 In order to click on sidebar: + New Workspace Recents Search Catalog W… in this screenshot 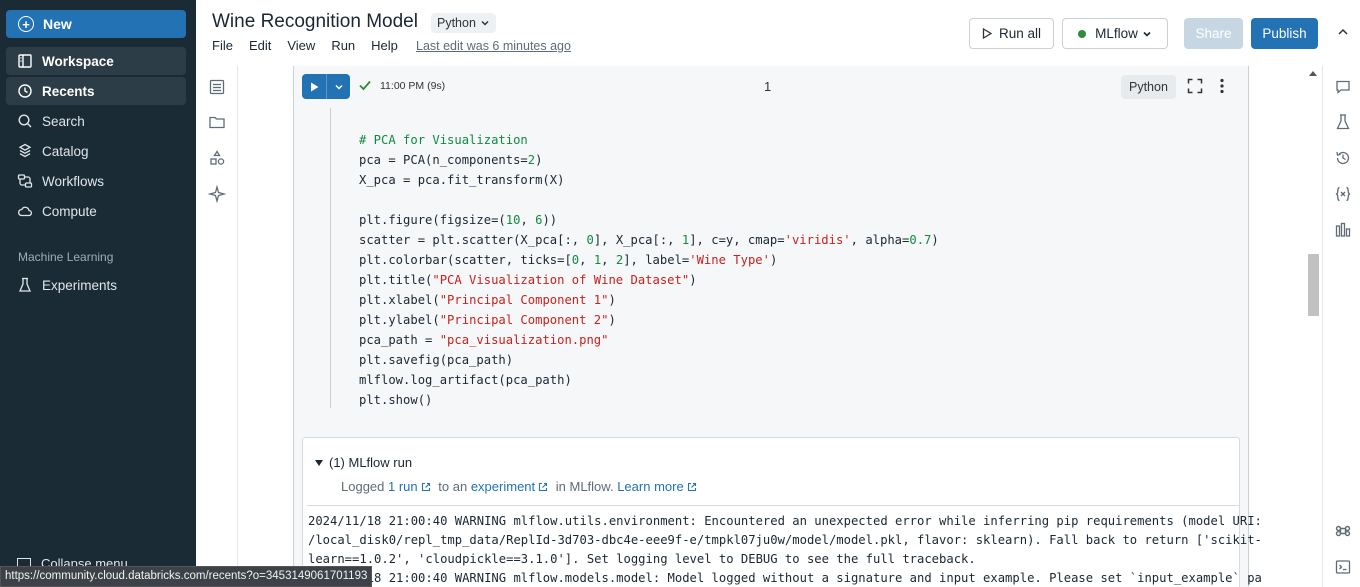, I will do `click(98, 293)`.